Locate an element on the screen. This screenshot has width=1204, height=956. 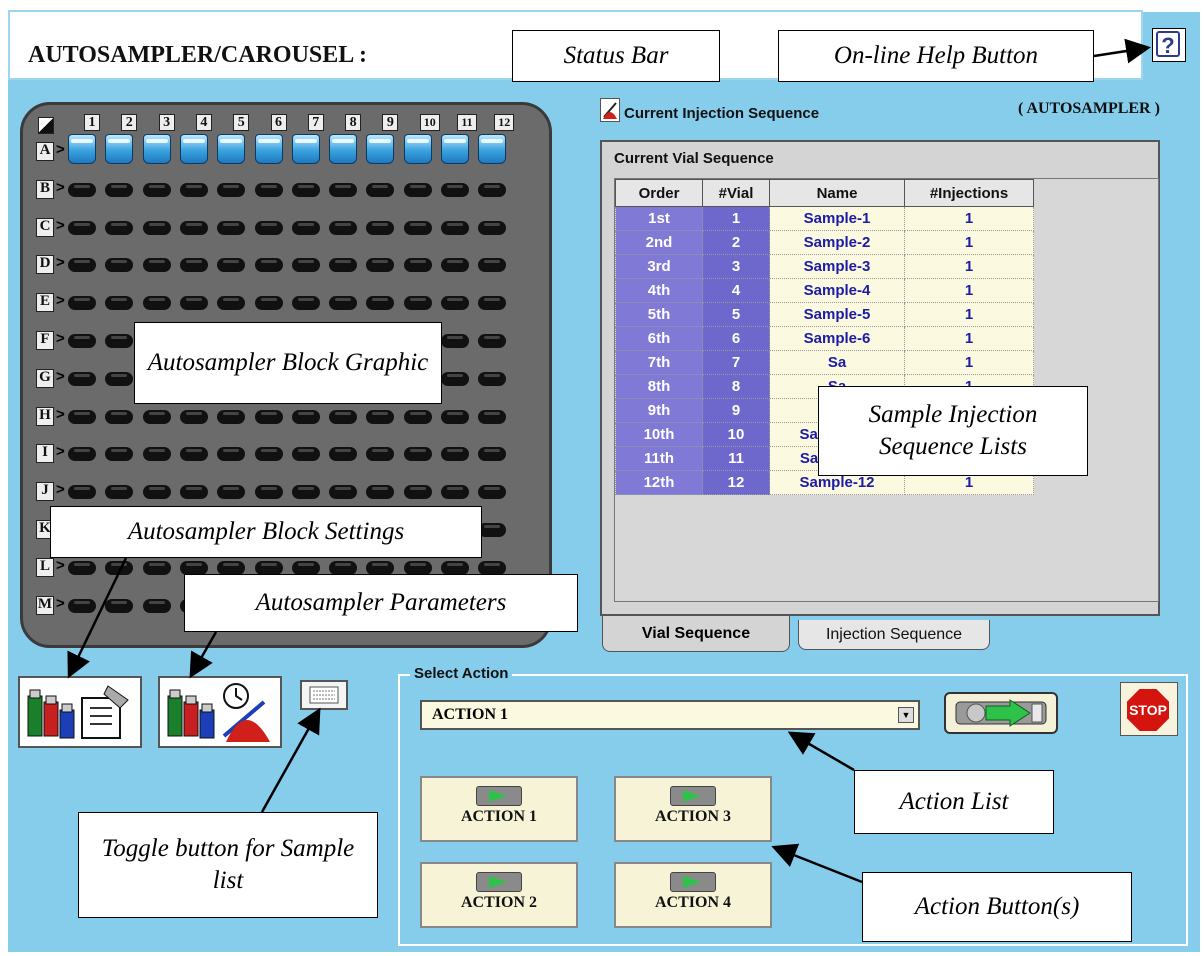
arrow-action-buttons is located at coordinates (817, 863).